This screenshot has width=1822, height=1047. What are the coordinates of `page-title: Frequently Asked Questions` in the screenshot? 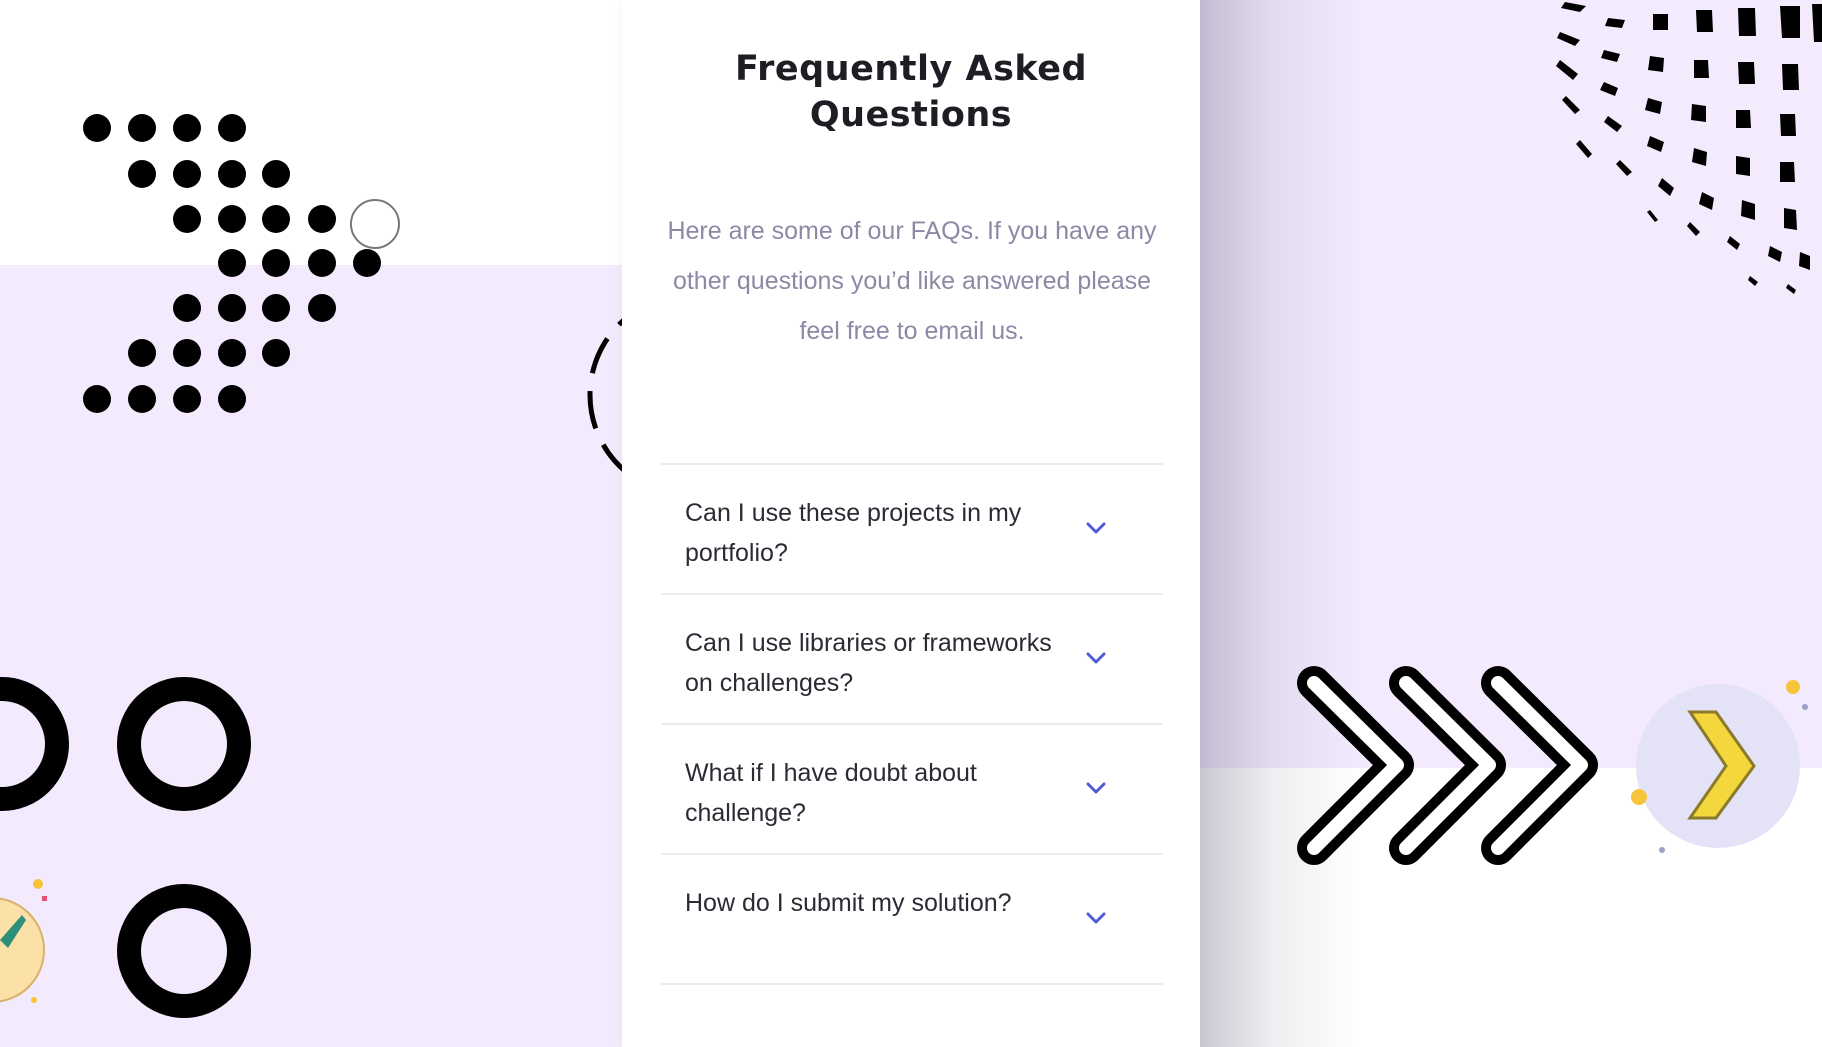 It's located at (911, 92).